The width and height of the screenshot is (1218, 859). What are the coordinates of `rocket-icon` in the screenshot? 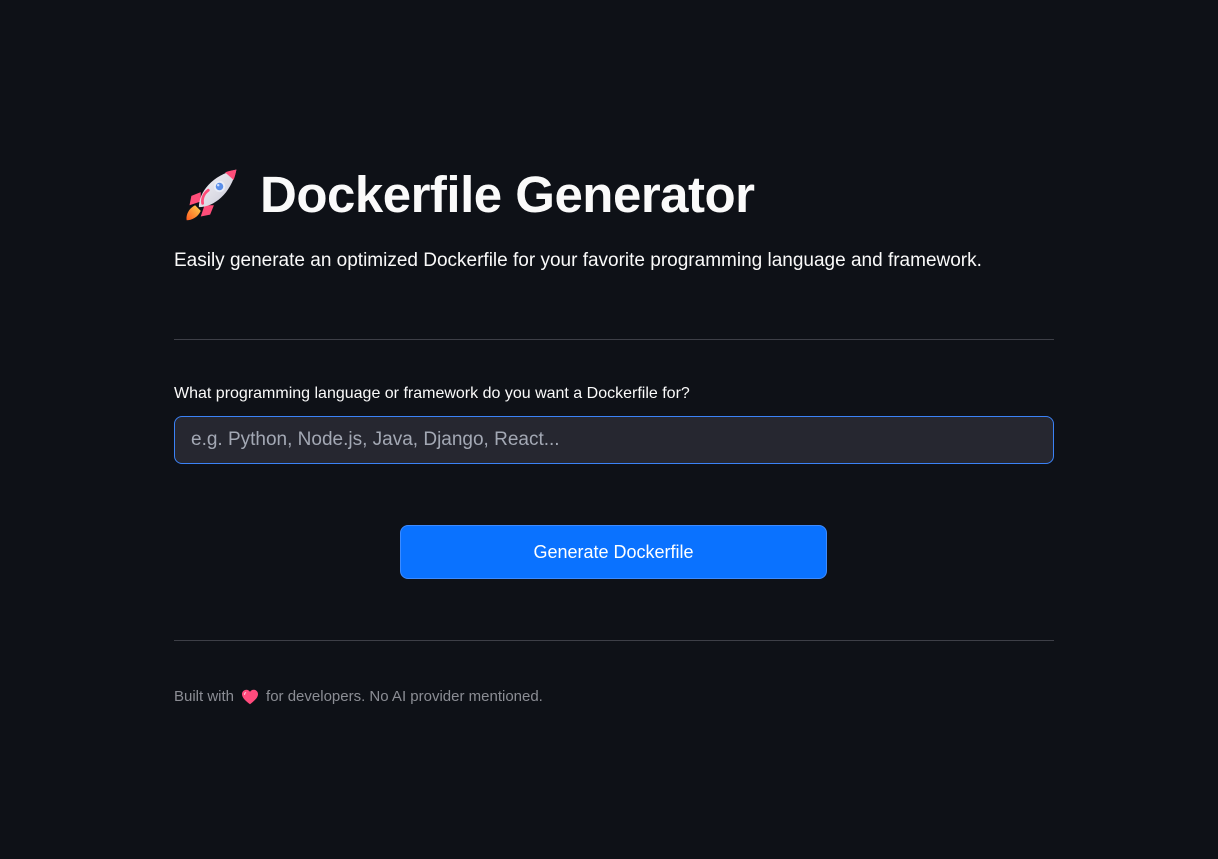 It's located at (211, 195).